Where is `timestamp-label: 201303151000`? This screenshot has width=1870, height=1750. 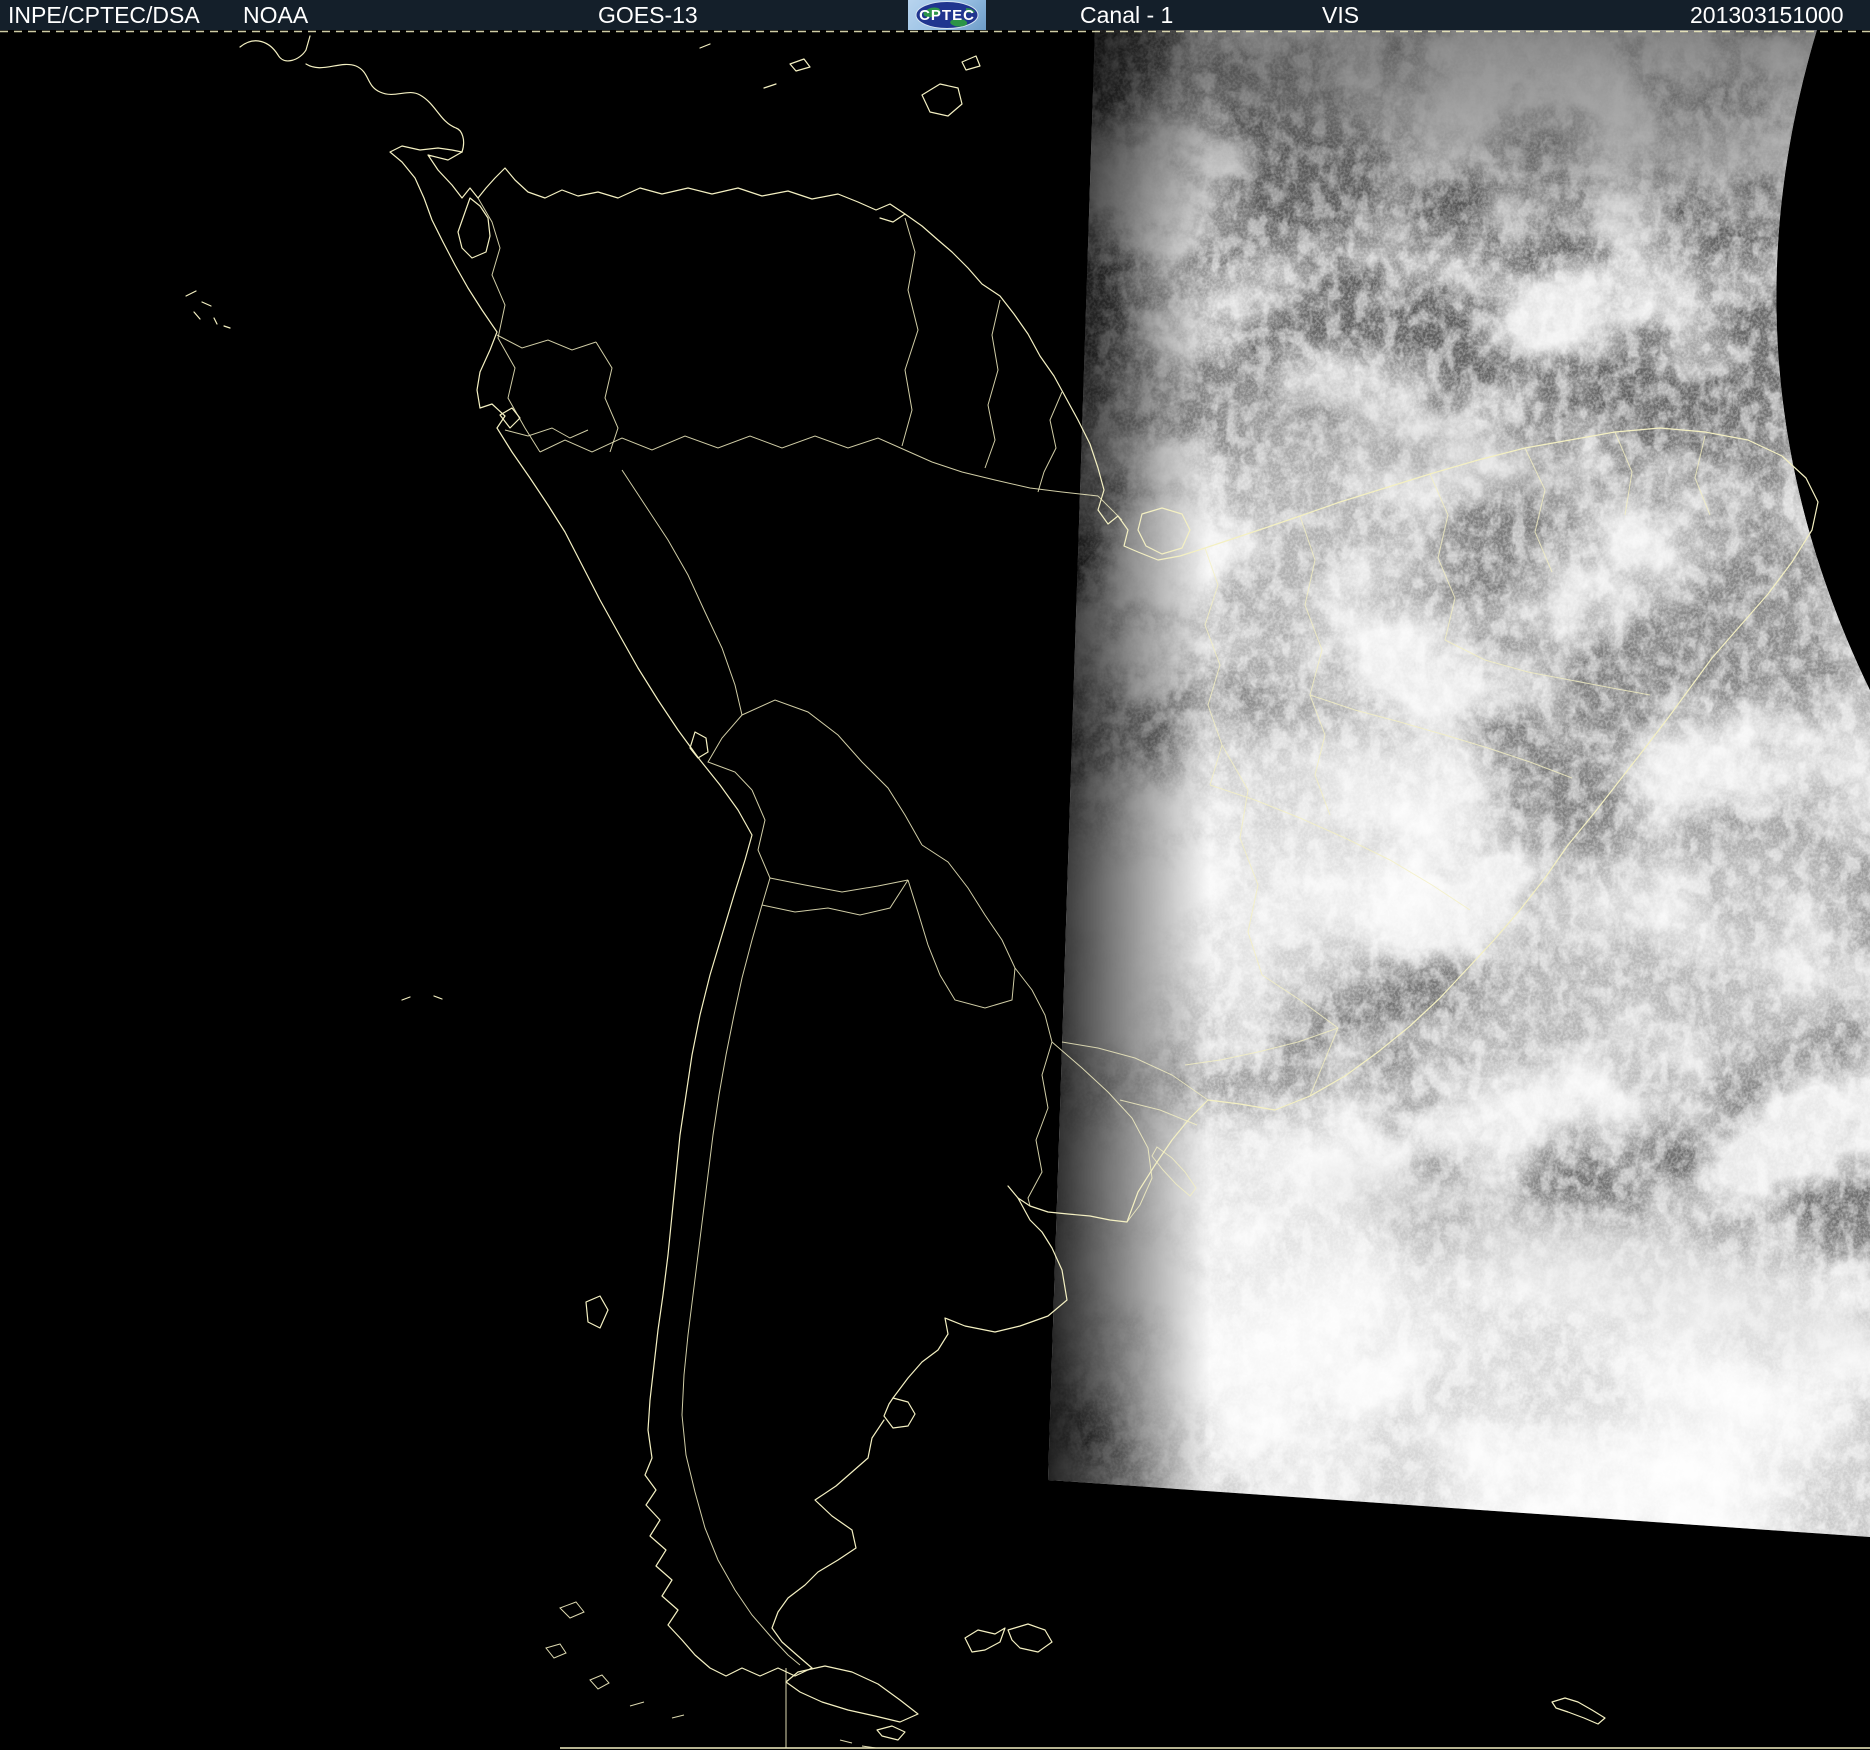 timestamp-label: 201303151000 is located at coordinates (1767, 15).